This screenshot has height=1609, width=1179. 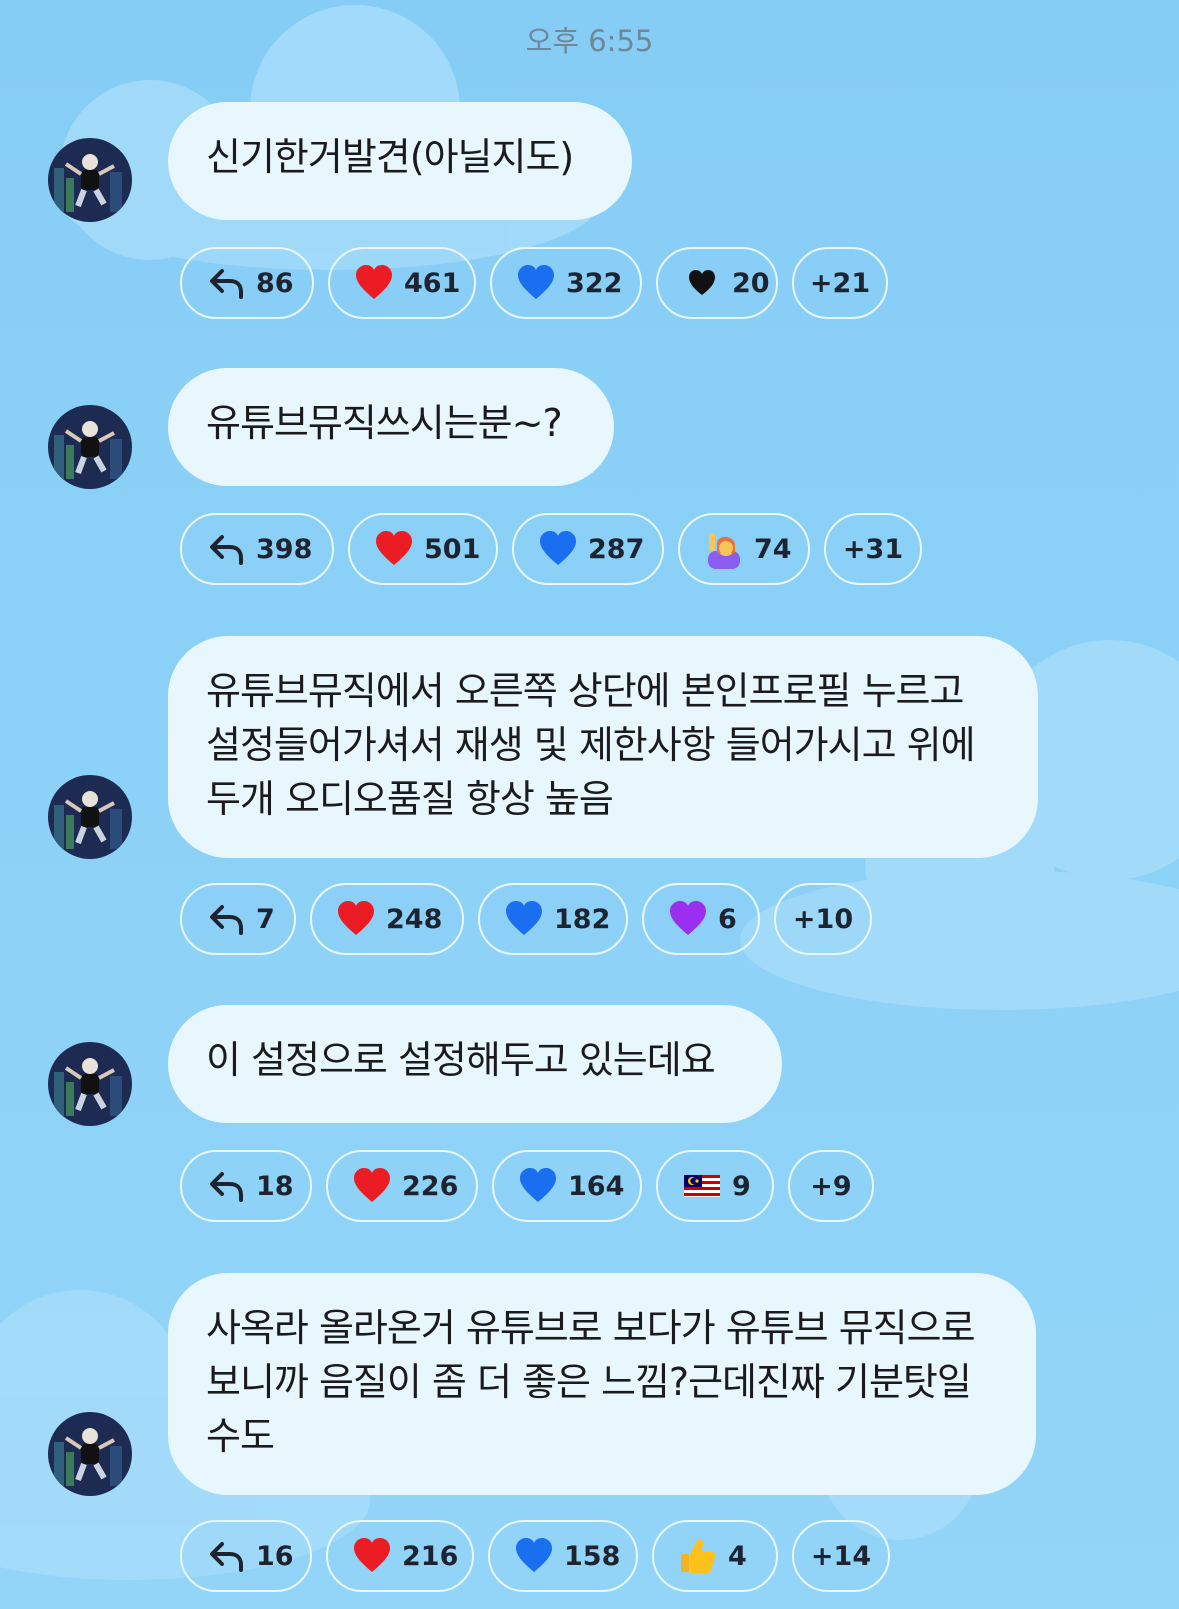 I want to click on message-bubble: 신기한거발견(아닐지도), so click(x=400, y=161).